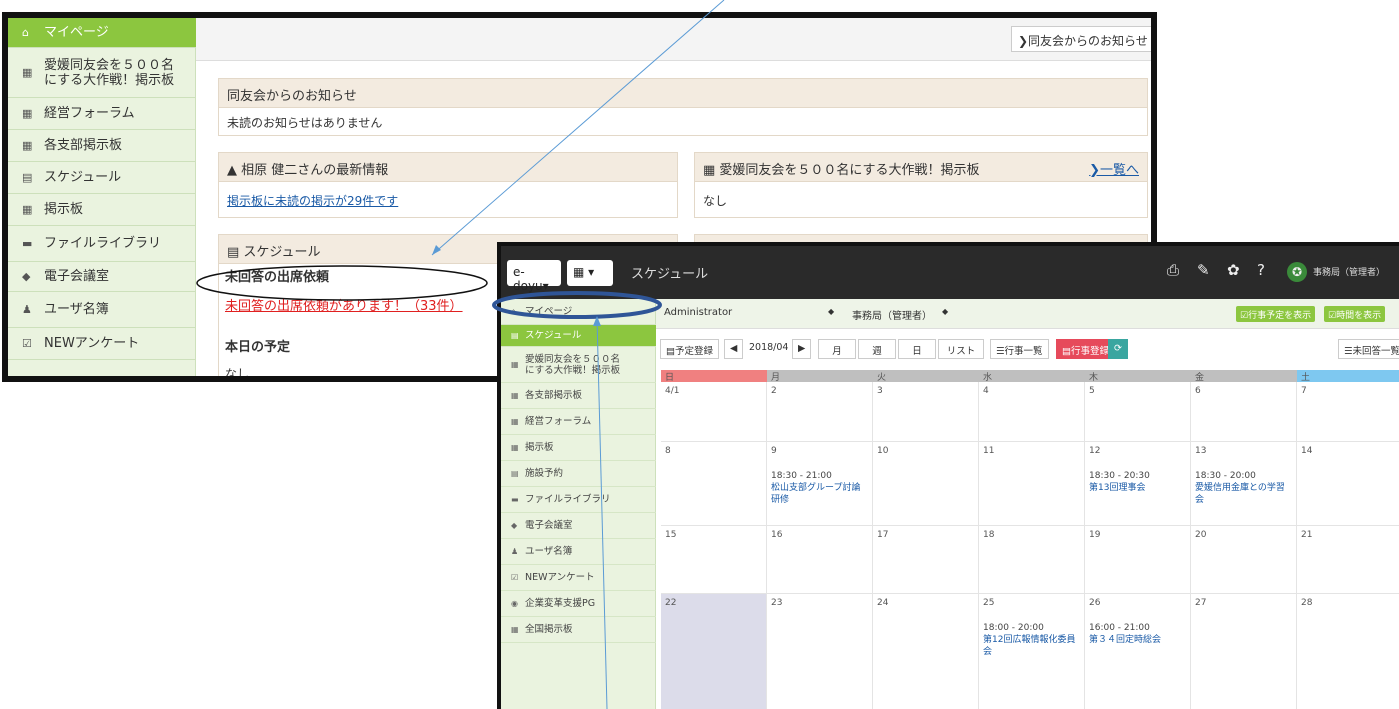 The height and width of the screenshot is (709, 1399). What do you see at coordinates (342, 283) in the screenshot?
I see `annotation-ellipse-request` at bounding box center [342, 283].